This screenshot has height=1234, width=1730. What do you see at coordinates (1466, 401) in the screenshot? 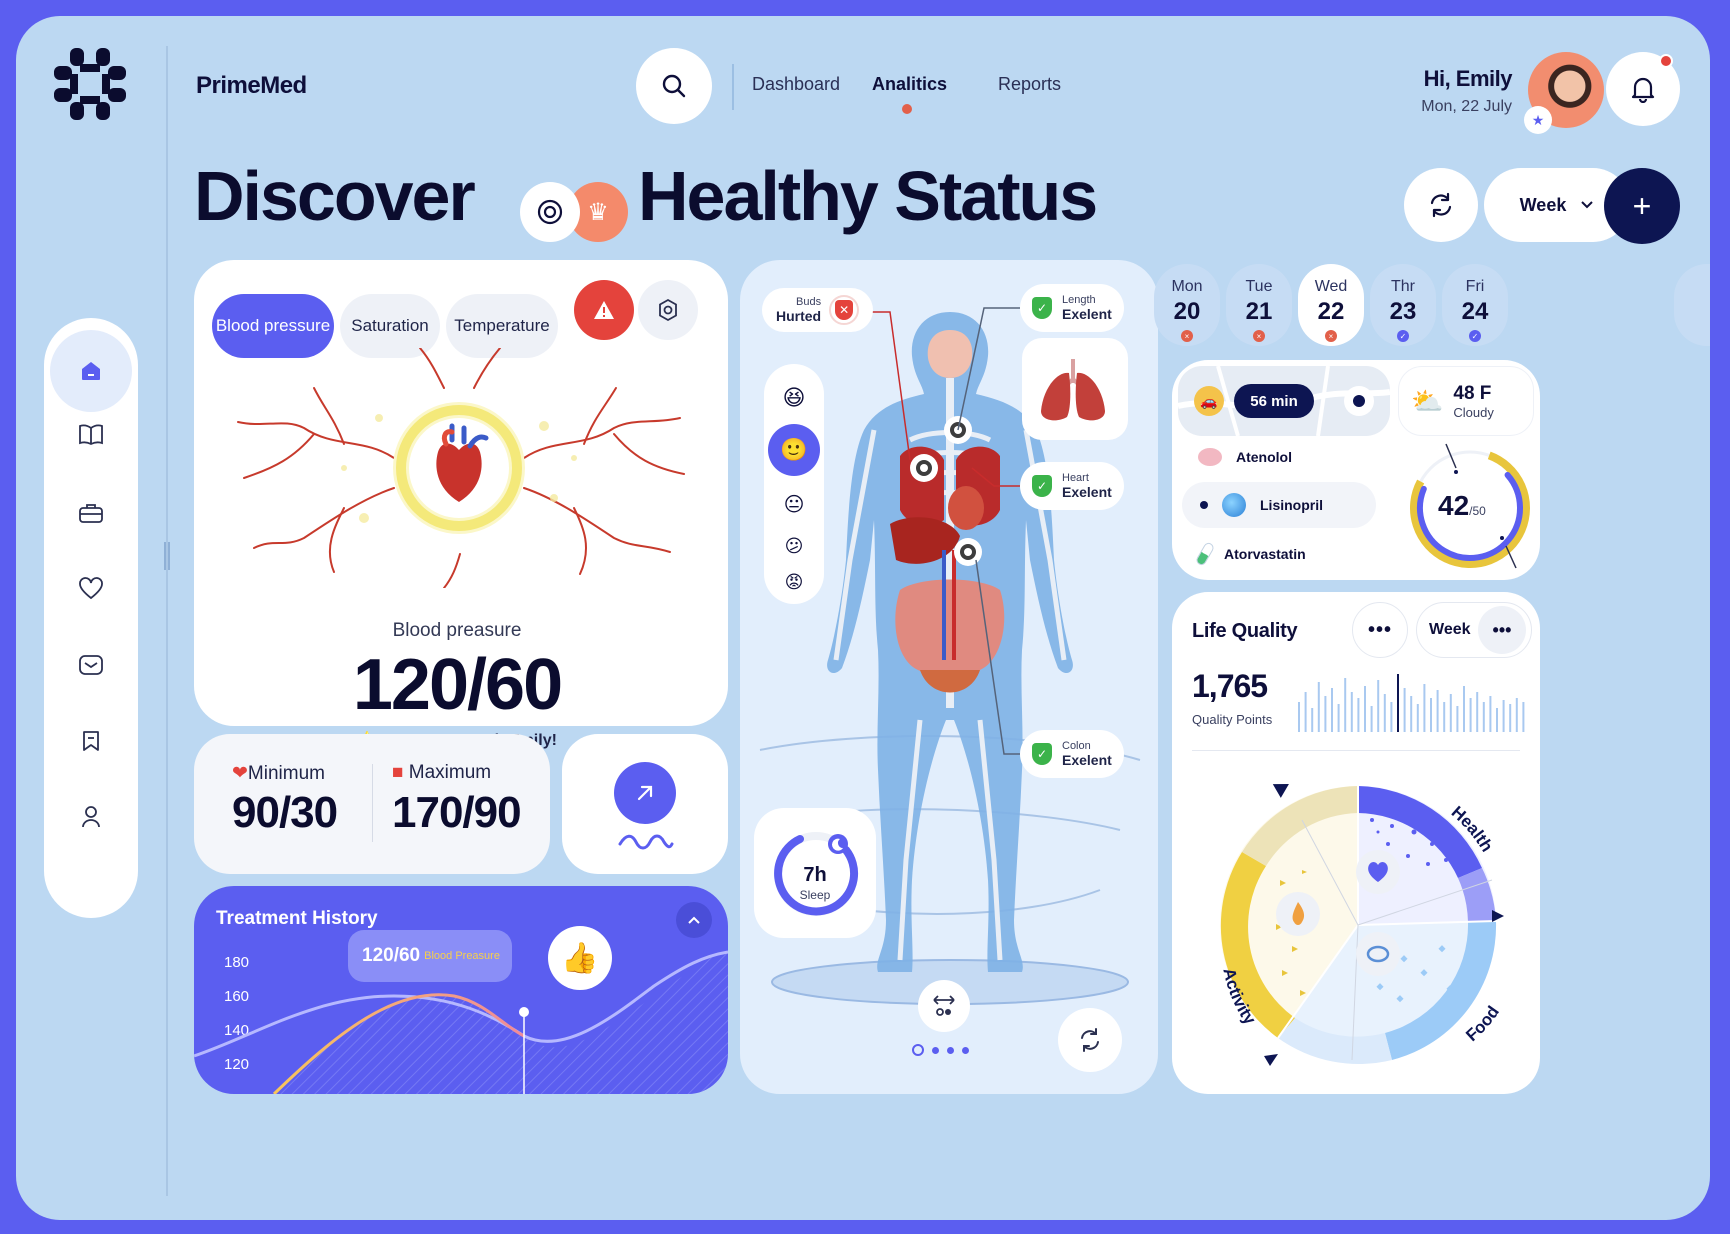
I see `weather-widget: ⛅ 48 F Cloudy` at bounding box center [1466, 401].